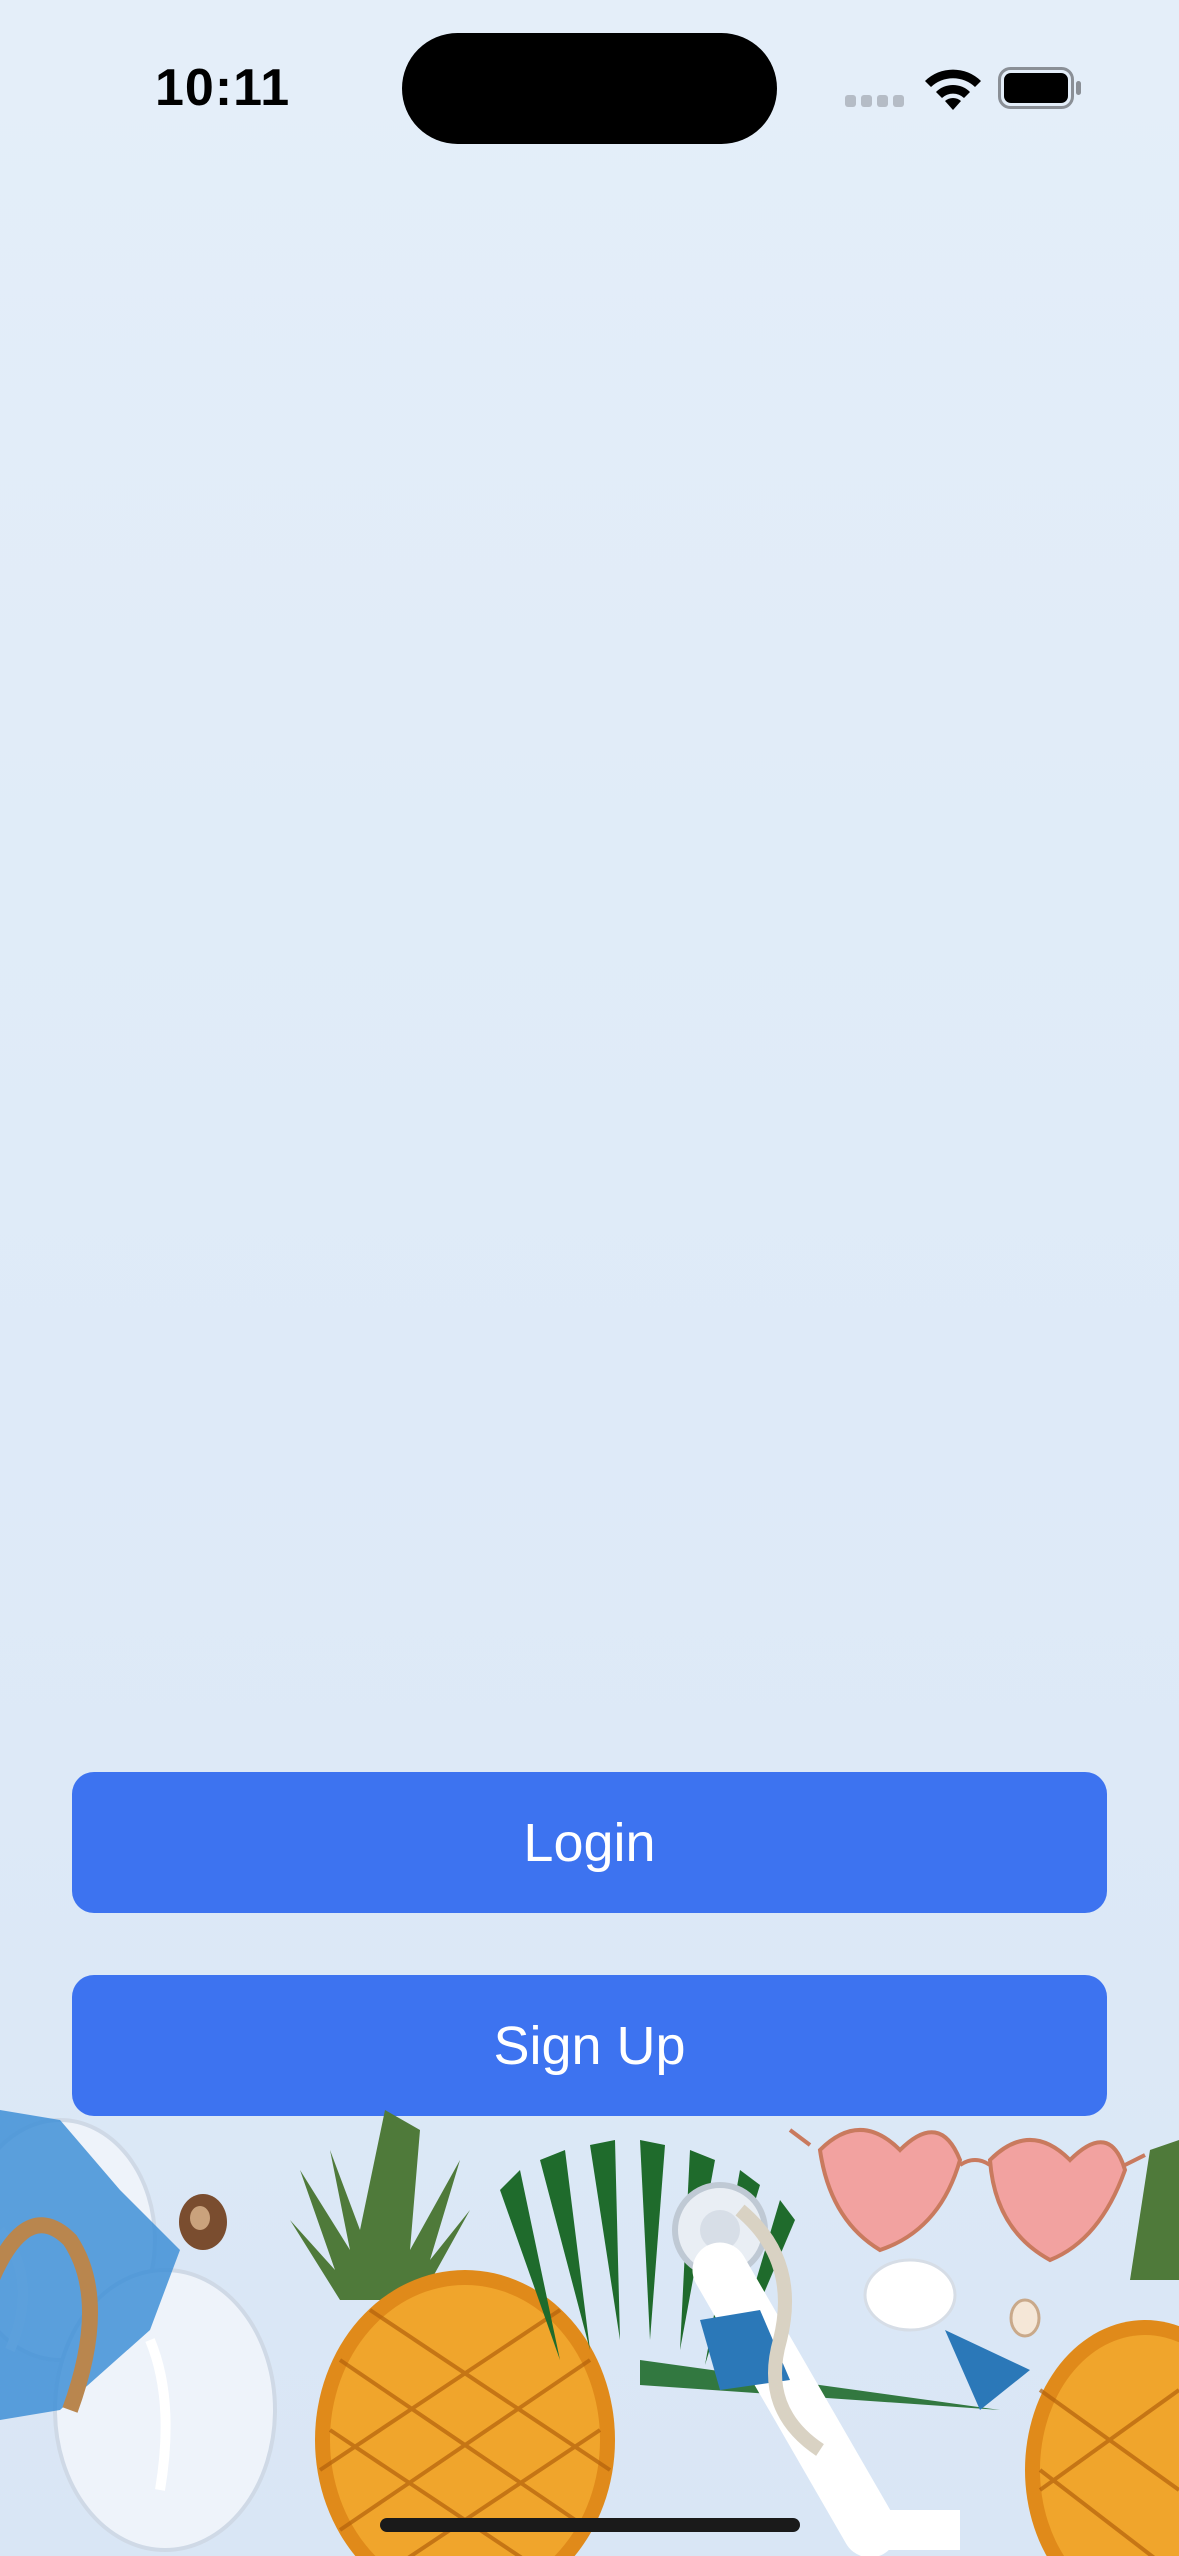  Describe the element at coordinates (967, 2195) in the screenshot. I see `heart-sunglasses` at that location.